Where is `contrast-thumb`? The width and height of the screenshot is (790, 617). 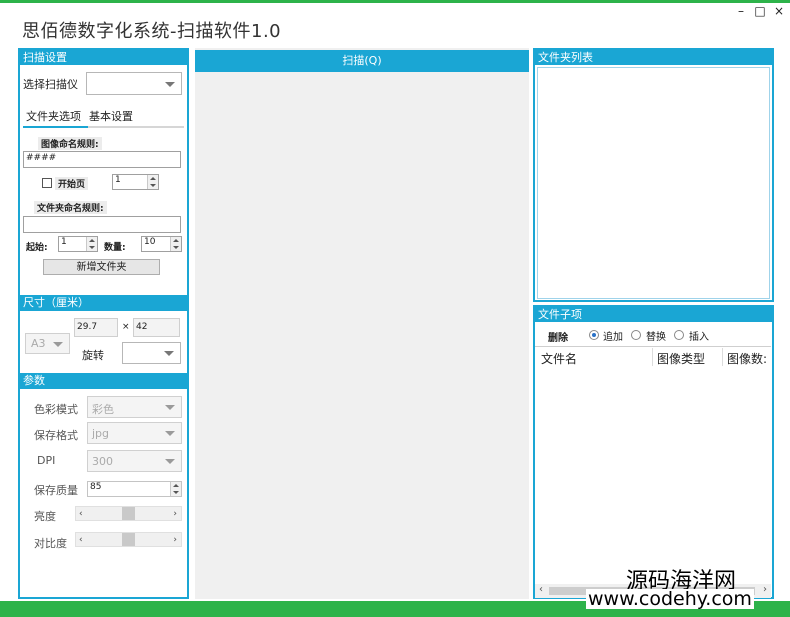 contrast-thumb is located at coordinates (128, 539).